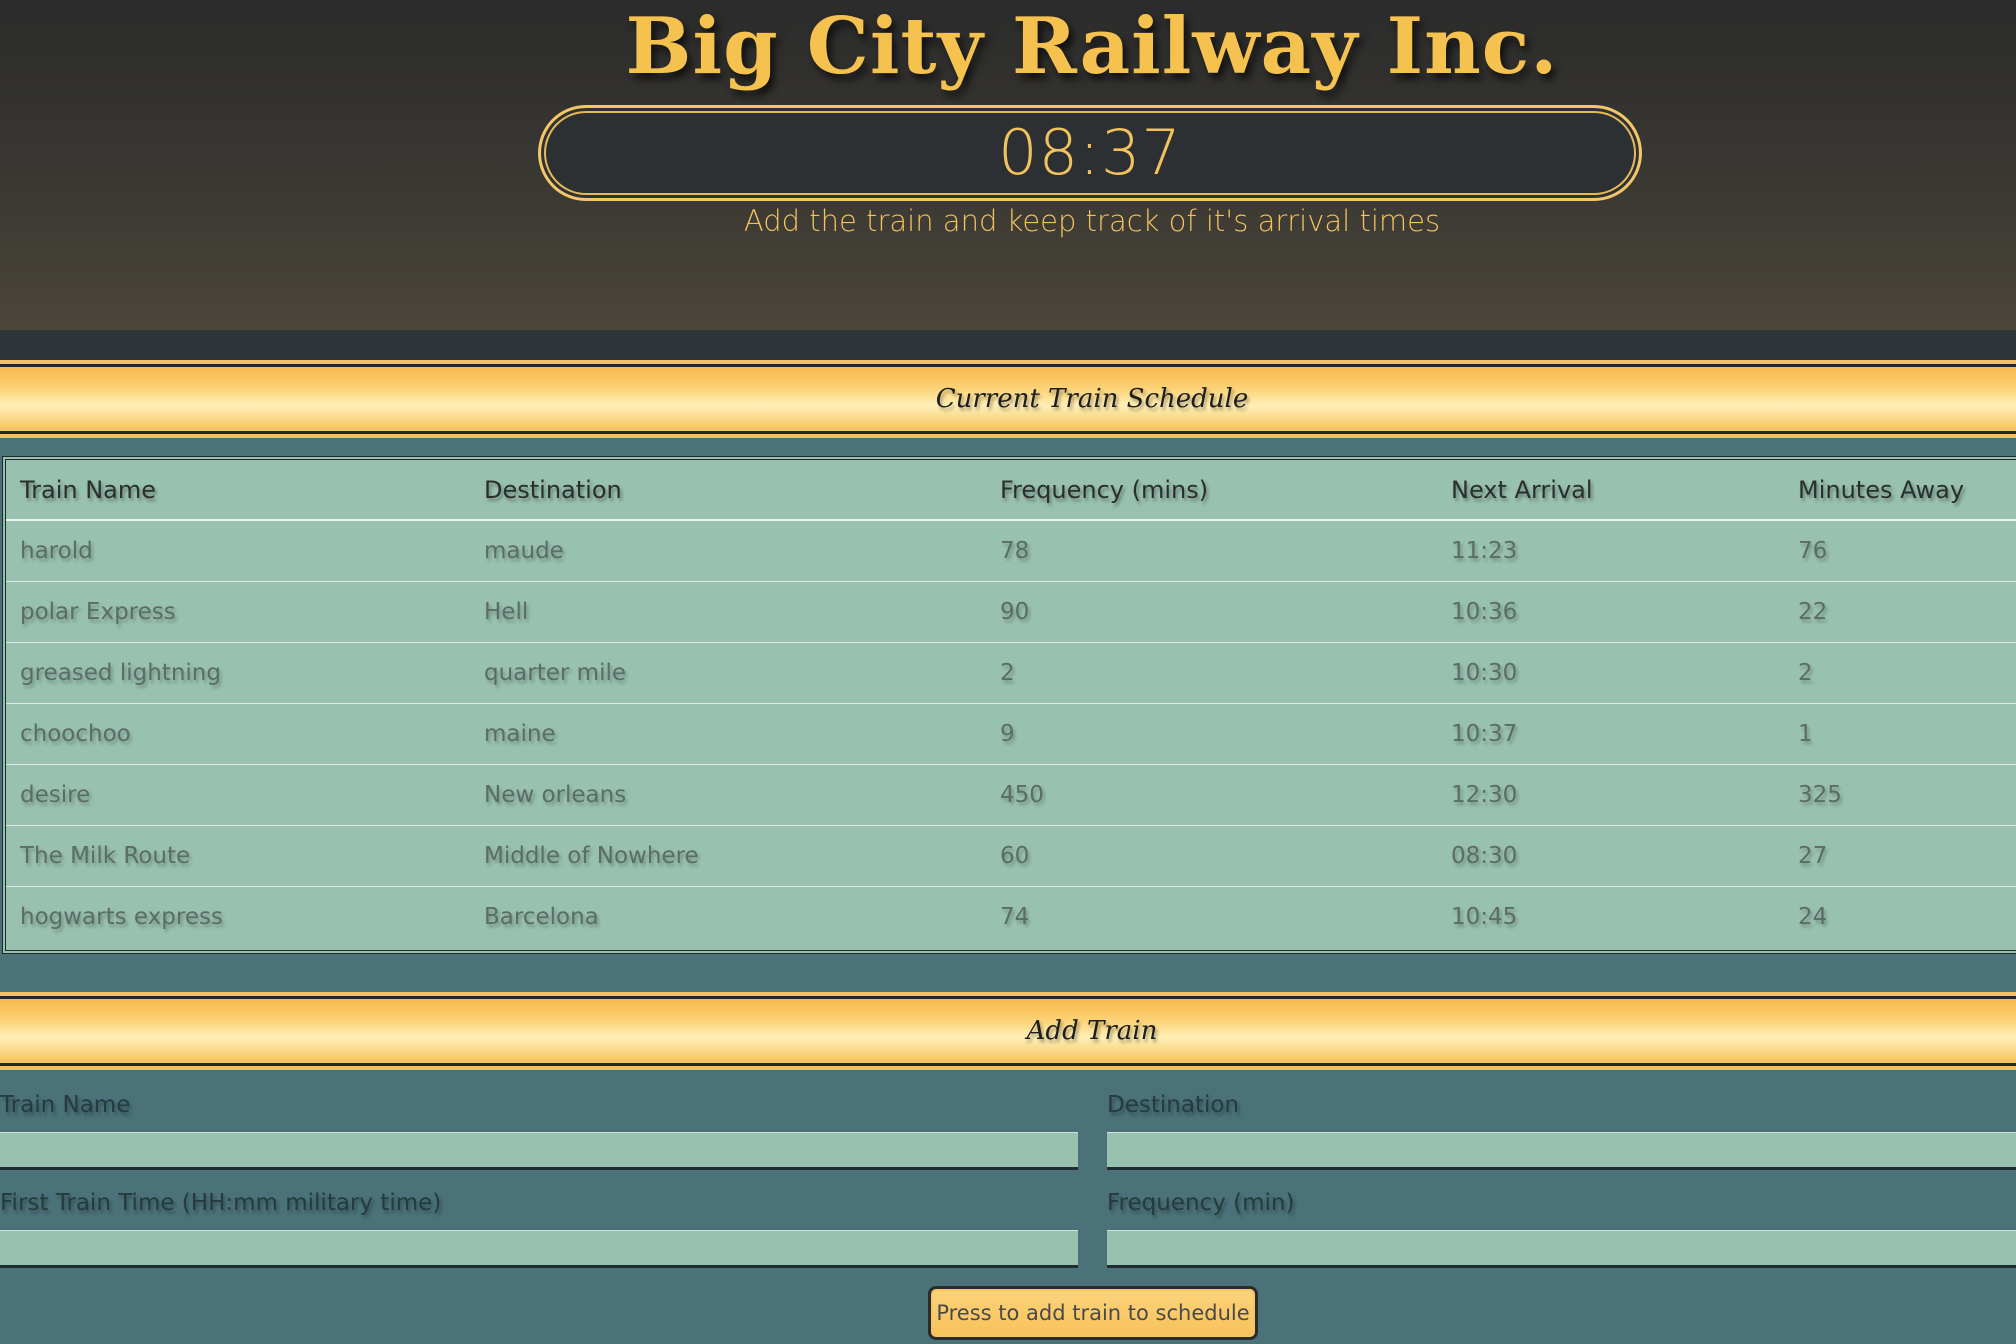 Image resolution: width=2016 pixels, height=1344 pixels. Describe the element at coordinates (1484, 856) in the screenshot. I see `next-arrival-cell: 08:30` at that location.